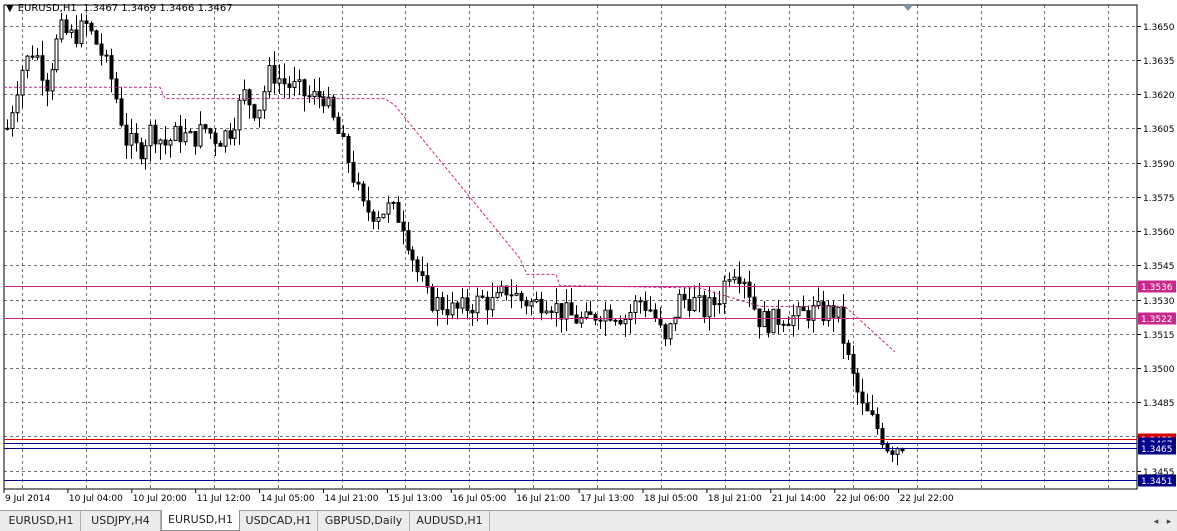  Describe the element at coordinates (288, 499) in the screenshot. I see `x-tick-label: 14 Jul 05:00` at that location.